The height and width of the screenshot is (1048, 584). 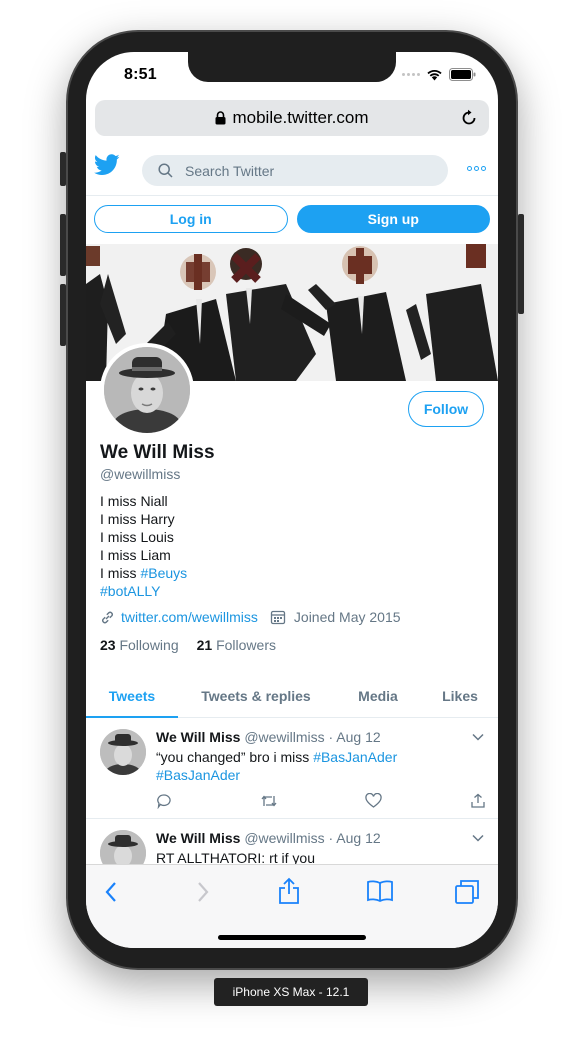 I want to click on status-time: 8:51, so click(x=140, y=74).